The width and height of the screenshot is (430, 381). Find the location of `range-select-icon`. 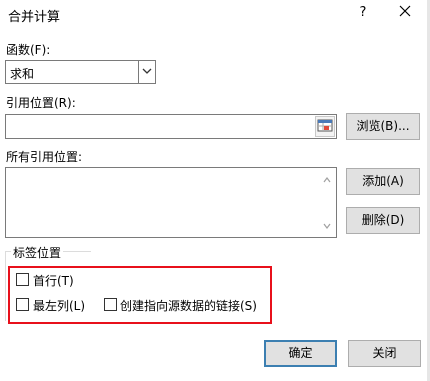

range-select-icon is located at coordinates (325, 125).